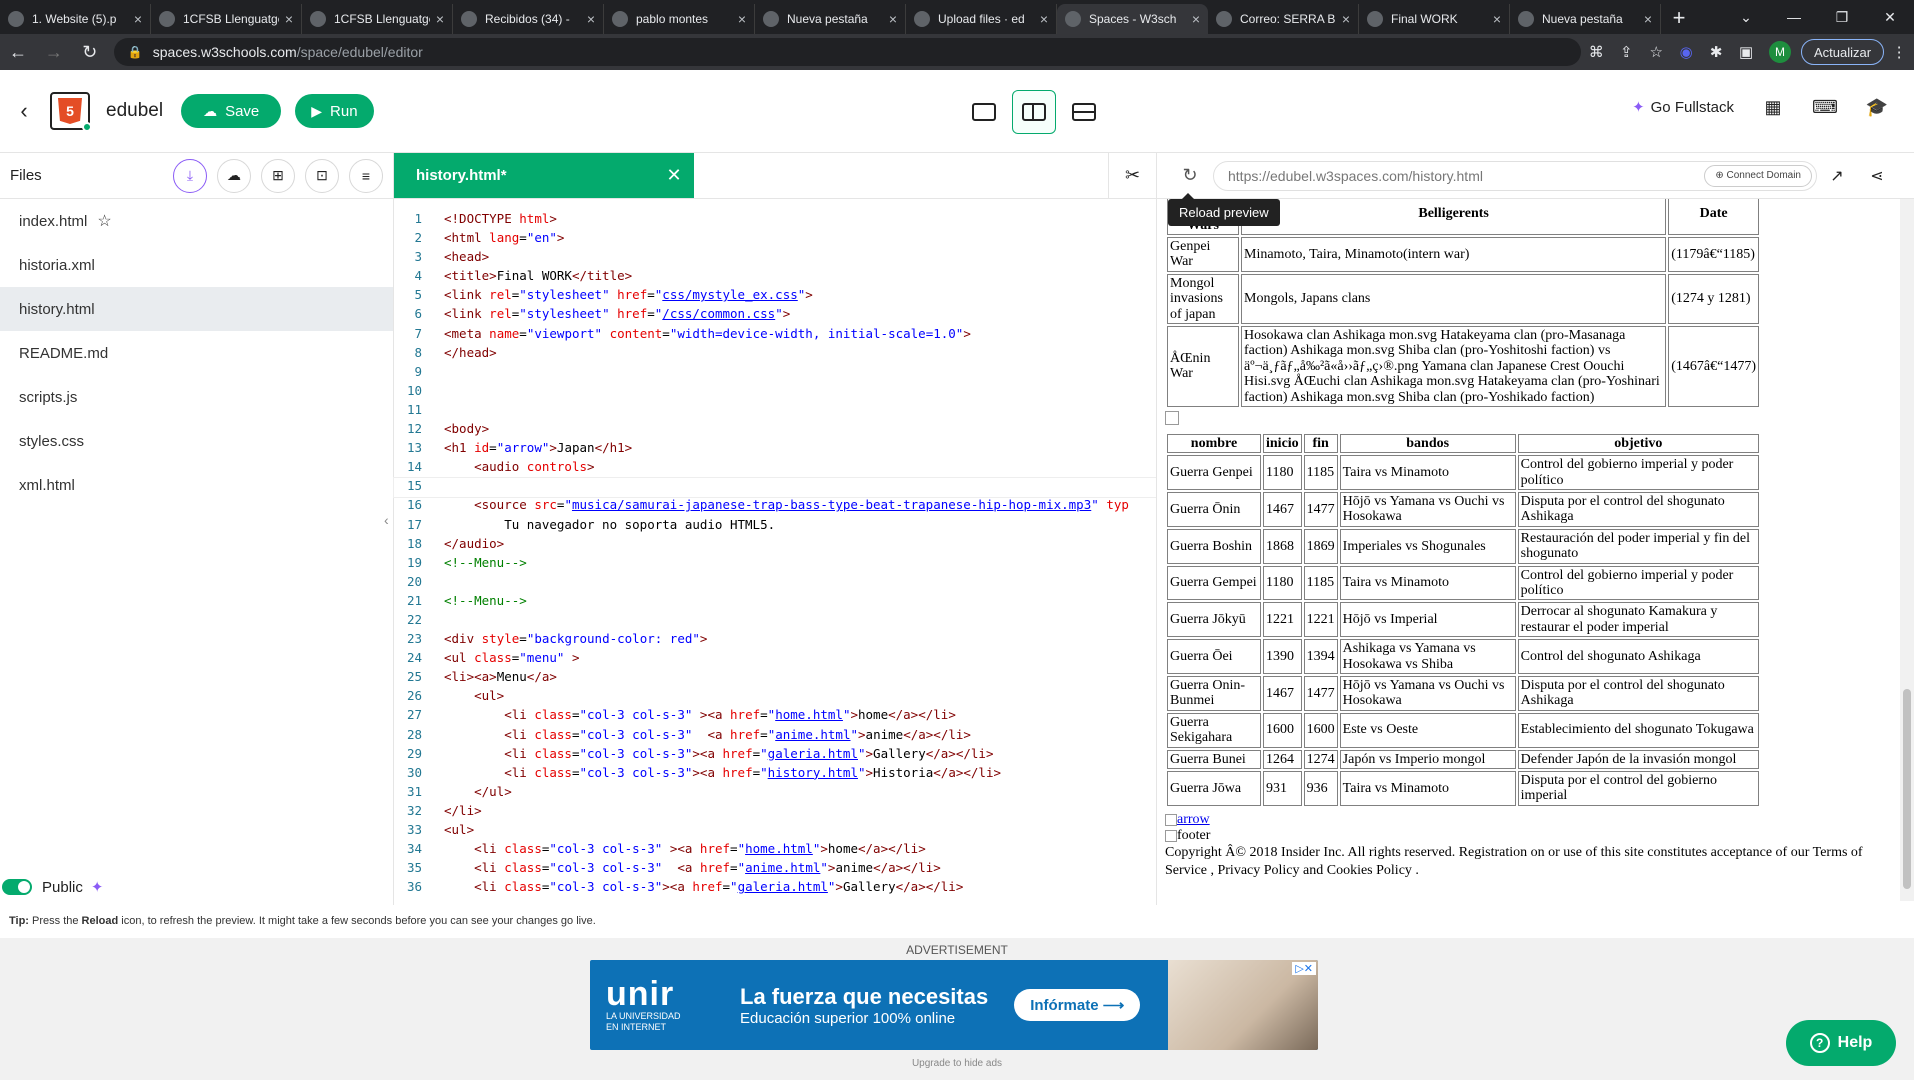 Image resolution: width=1914 pixels, height=1080 pixels. What do you see at coordinates (775, 354) in the screenshot?
I see `code-line: 8 </head>` at bounding box center [775, 354].